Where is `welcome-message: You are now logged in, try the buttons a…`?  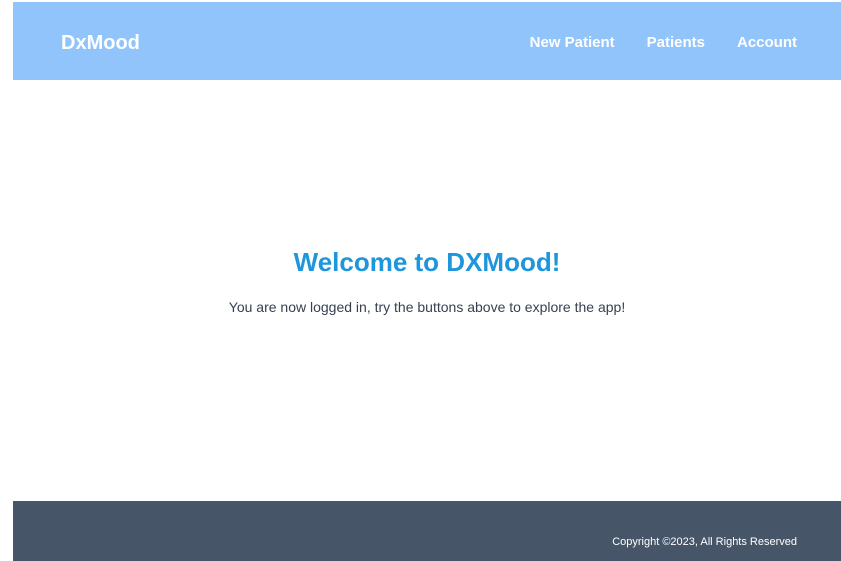
welcome-message: You are now logged in, try the buttons a… is located at coordinates (427, 307).